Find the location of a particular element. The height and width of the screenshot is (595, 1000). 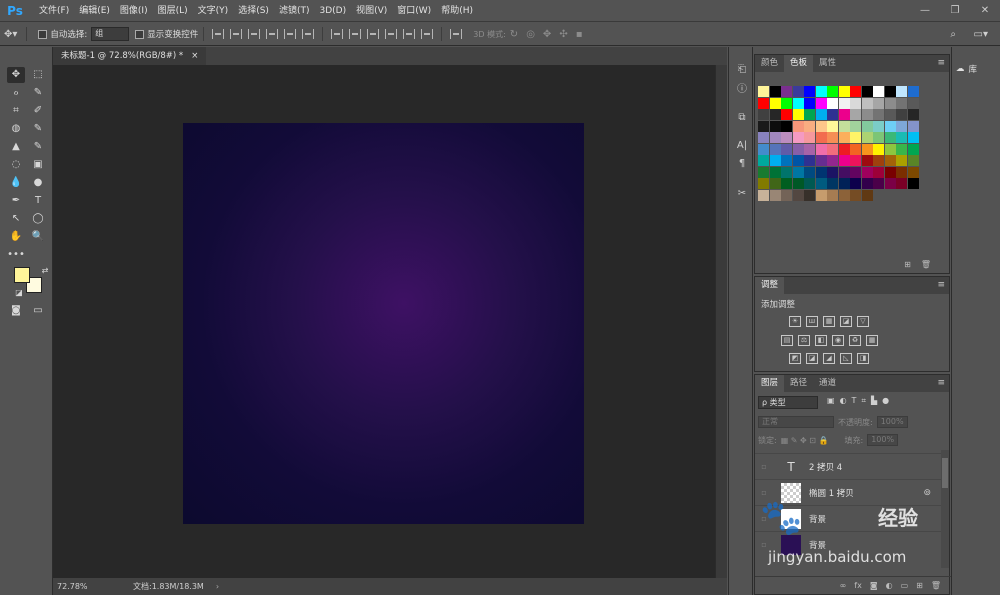

lasso-tool-icon: ℴ is located at coordinates (16, 93).